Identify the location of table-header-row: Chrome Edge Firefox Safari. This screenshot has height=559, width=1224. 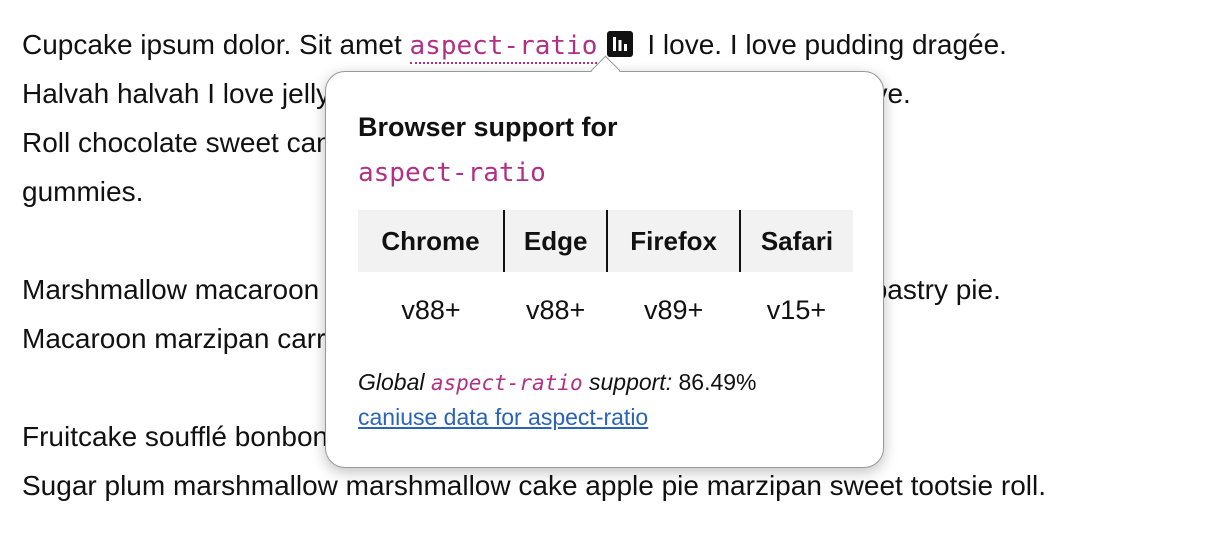
(605, 241).